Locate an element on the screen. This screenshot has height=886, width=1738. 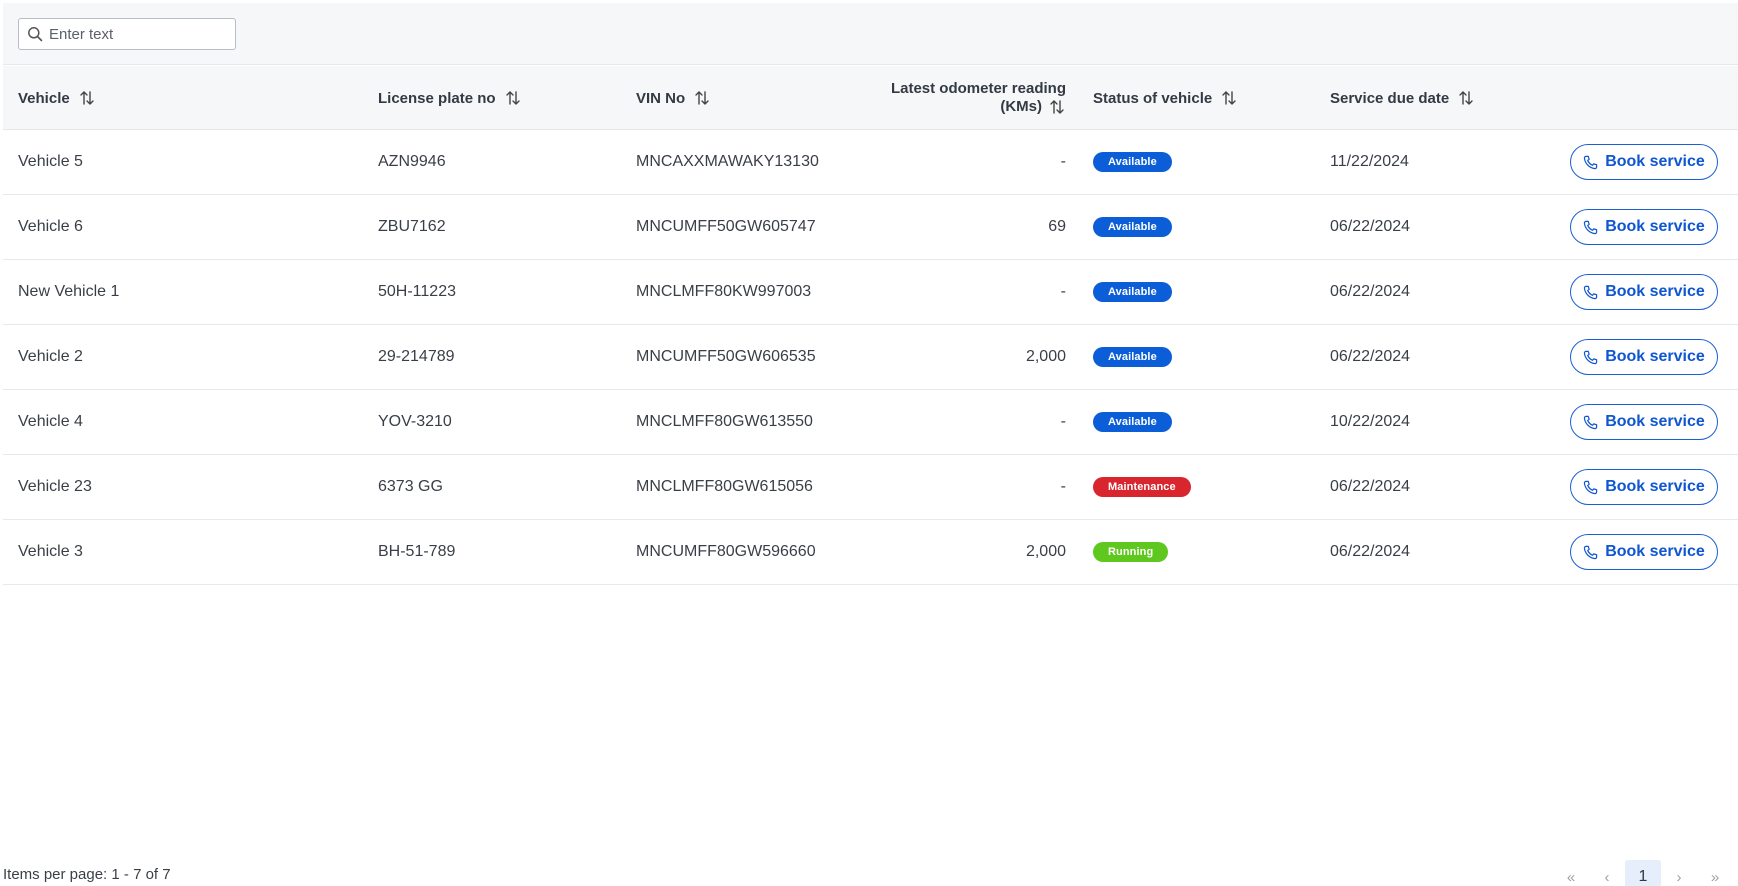
vehicle-name-cell: Vehicle 23 is located at coordinates (55, 486).